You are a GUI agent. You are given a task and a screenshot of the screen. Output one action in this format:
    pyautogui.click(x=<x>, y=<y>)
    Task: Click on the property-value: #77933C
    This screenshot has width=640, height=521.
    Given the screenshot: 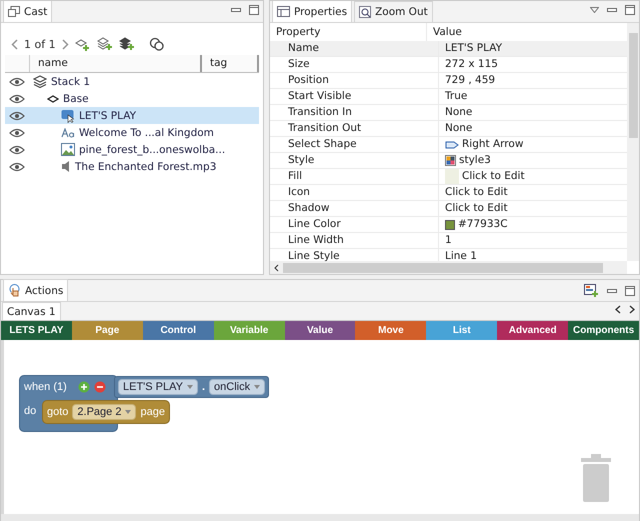 What is the action you would take?
    pyautogui.click(x=483, y=224)
    